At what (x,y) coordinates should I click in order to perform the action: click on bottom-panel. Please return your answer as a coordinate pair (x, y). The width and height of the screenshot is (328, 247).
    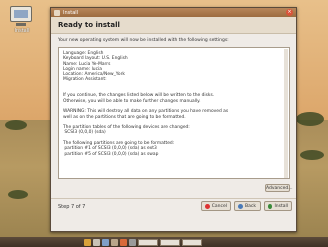
    Looking at the image, I should click on (164, 242).